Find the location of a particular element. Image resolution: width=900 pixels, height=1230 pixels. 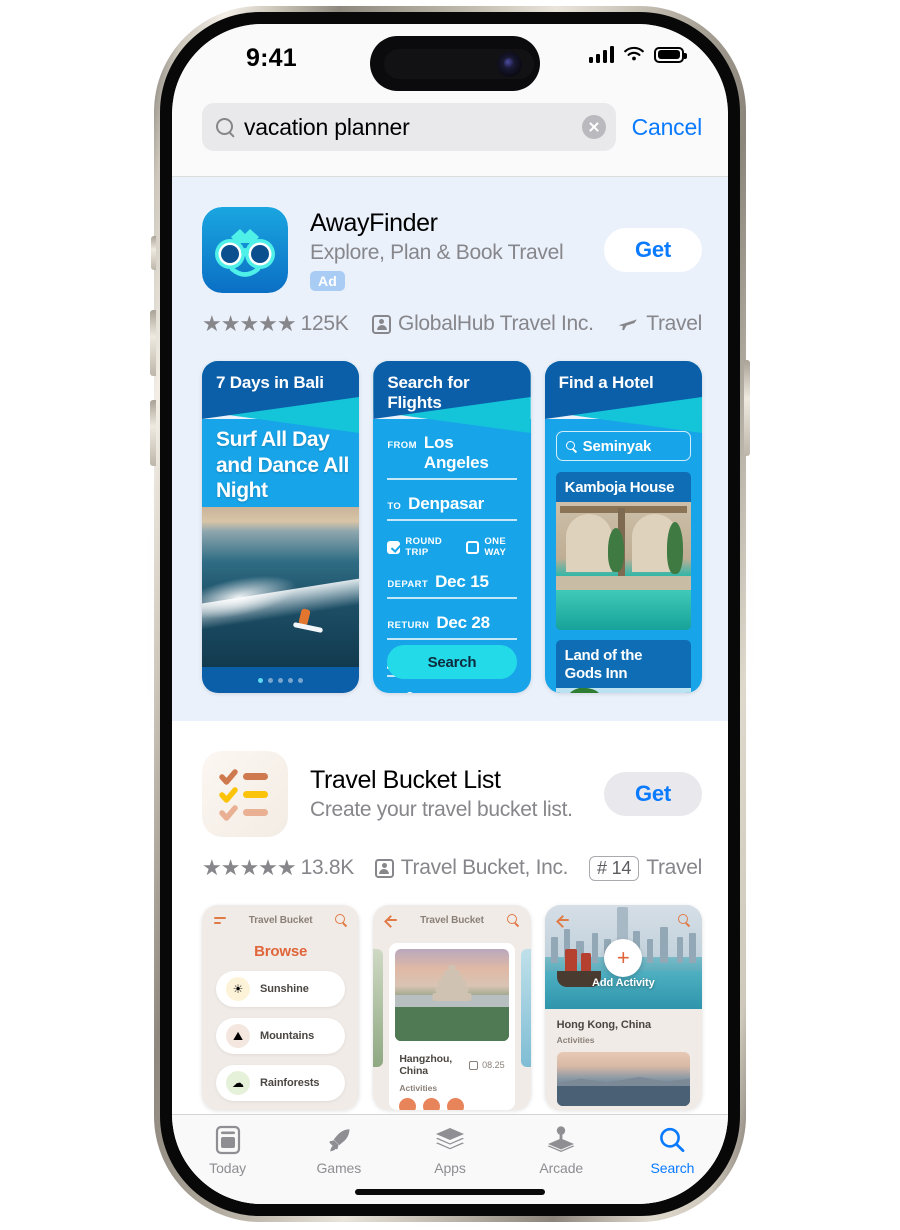

plus-icon: + is located at coordinates (623, 958).